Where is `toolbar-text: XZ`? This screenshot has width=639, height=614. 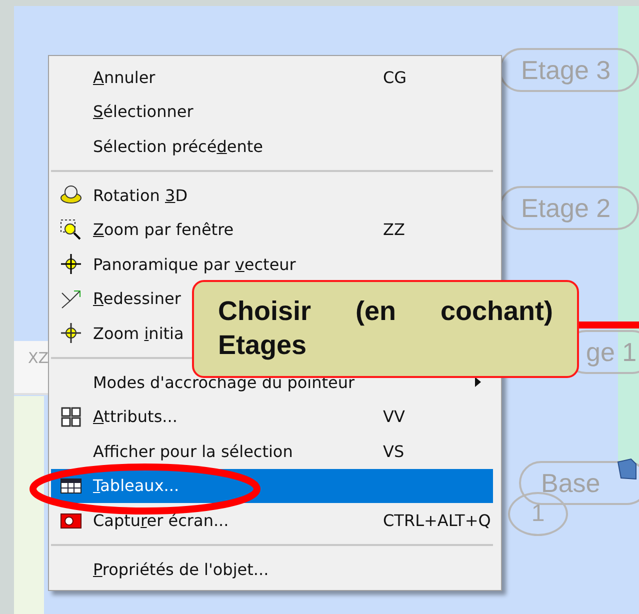 toolbar-text: XZ is located at coordinates (38, 358).